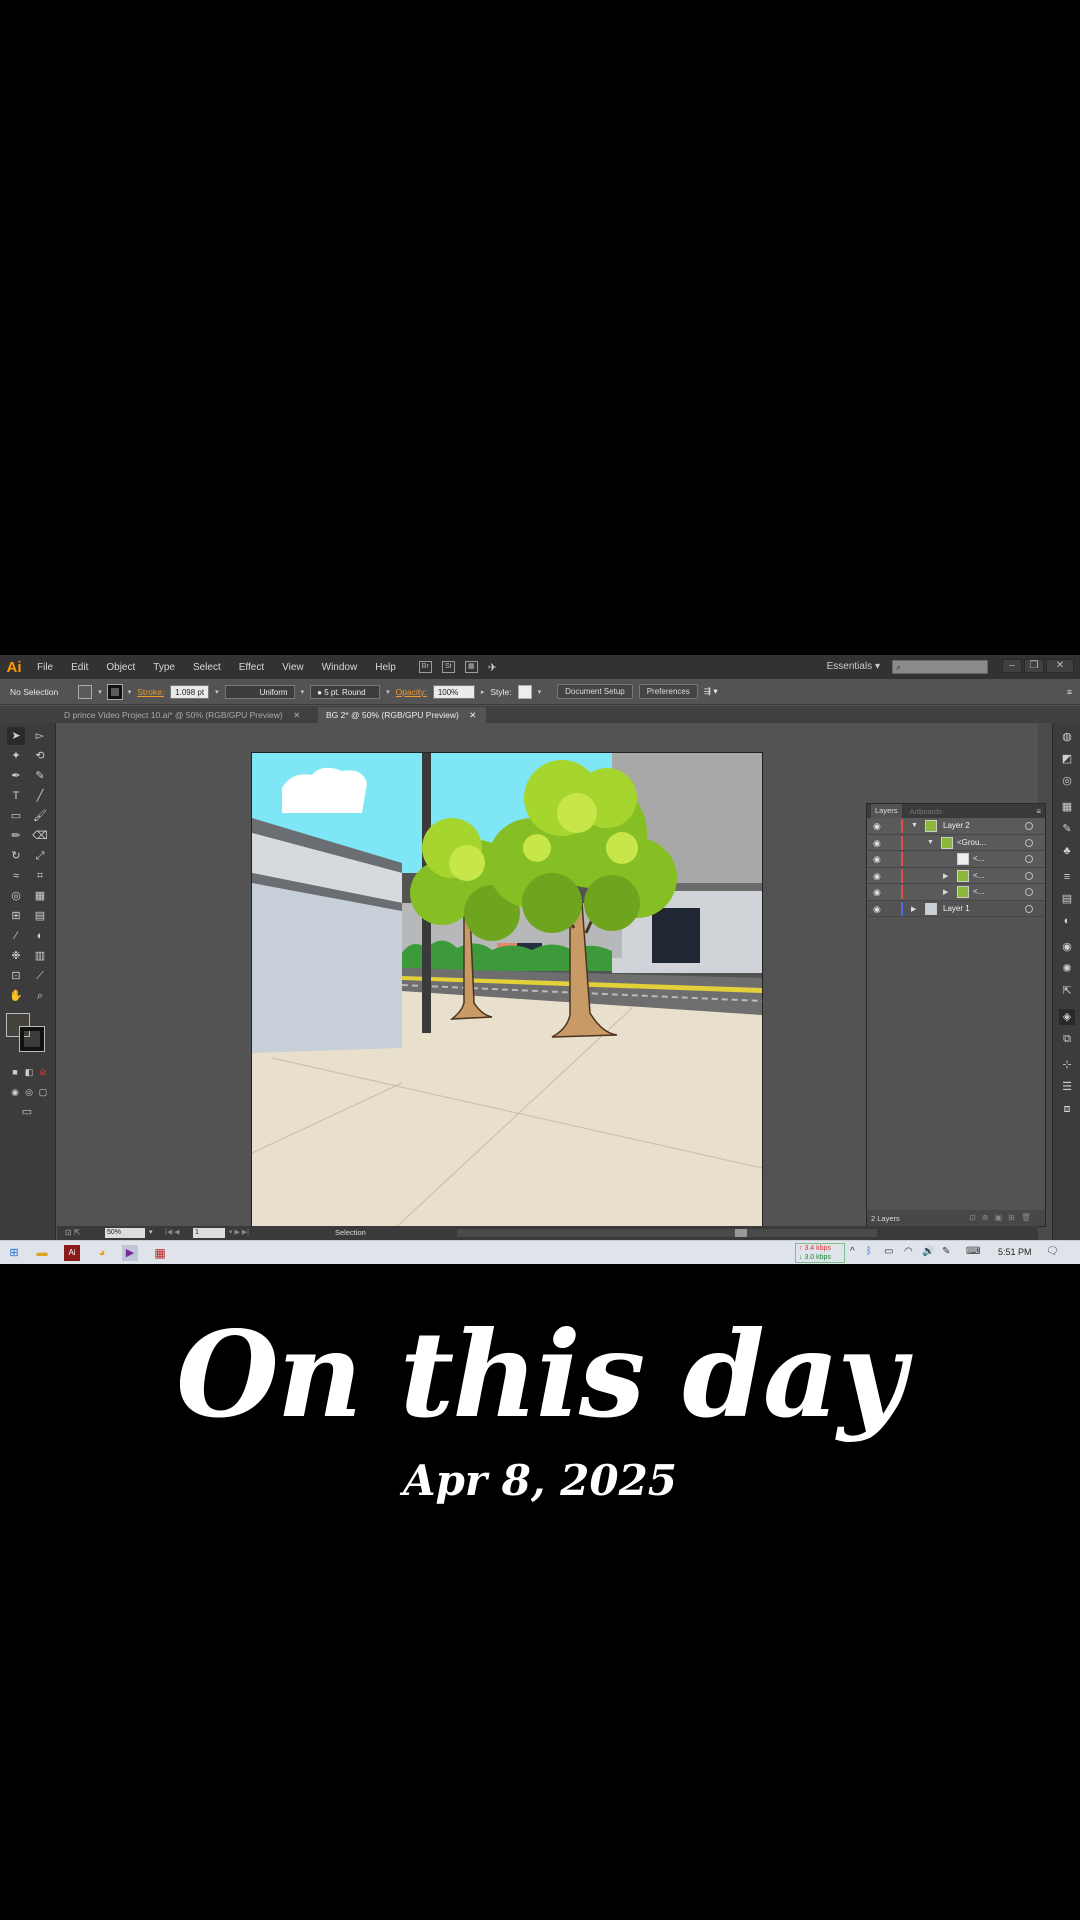 Image resolution: width=1080 pixels, height=1920 pixels. What do you see at coordinates (667, 1233) in the screenshot?
I see `horizontal-scrollbar` at bounding box center [667, 1233].